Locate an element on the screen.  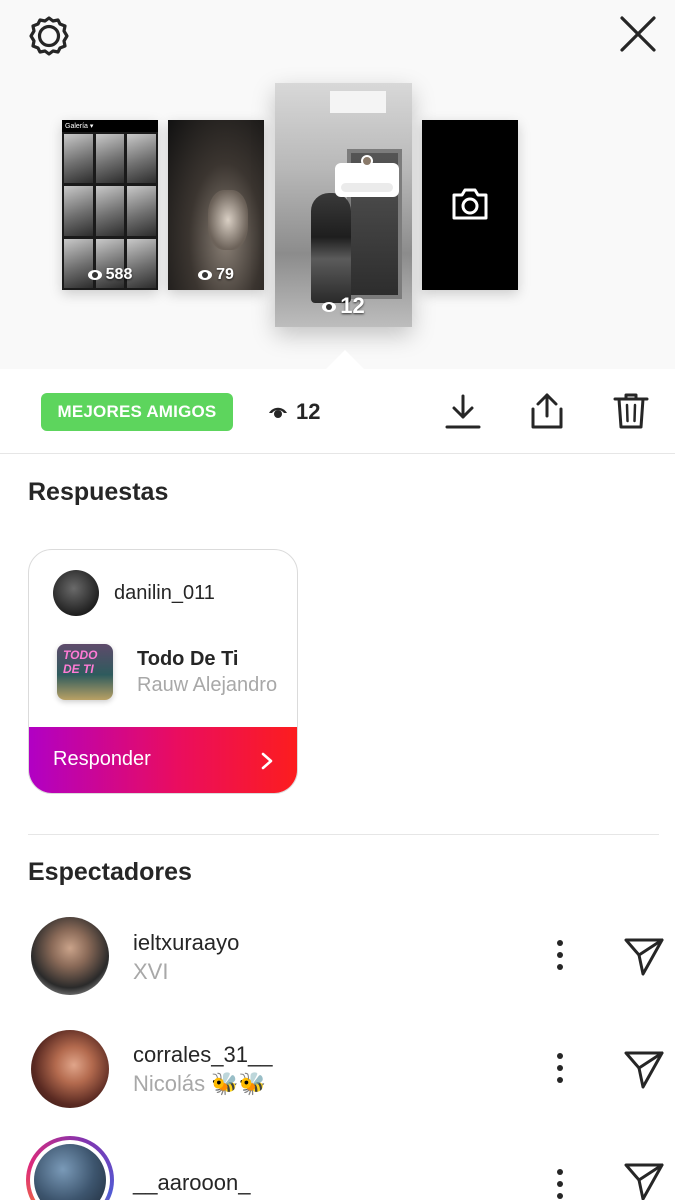
story-thumbnail: Galería ▾ 588 is located at coordinates (110, 205).